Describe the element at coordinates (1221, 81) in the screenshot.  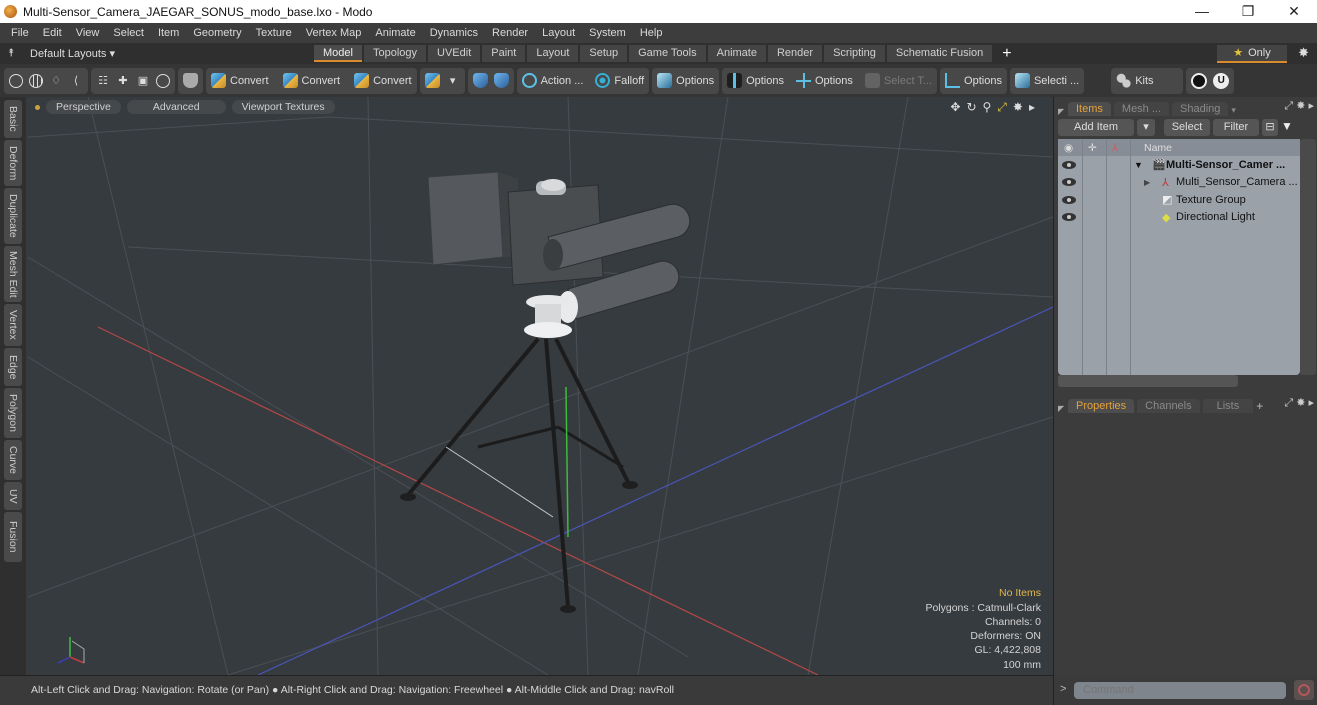
I see `unreal-button: U` at that location.